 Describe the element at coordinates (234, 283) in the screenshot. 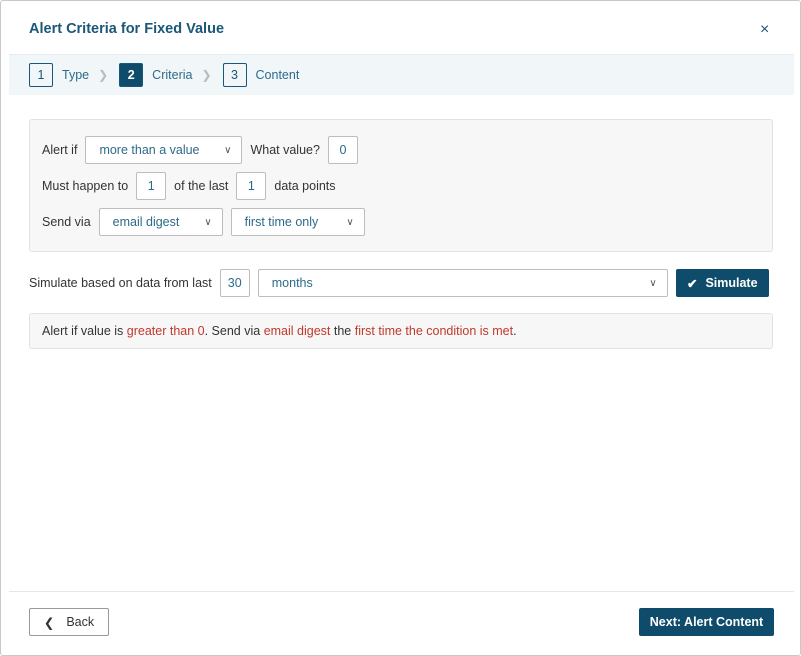

I see `simulate-count-input: 30` at that location.